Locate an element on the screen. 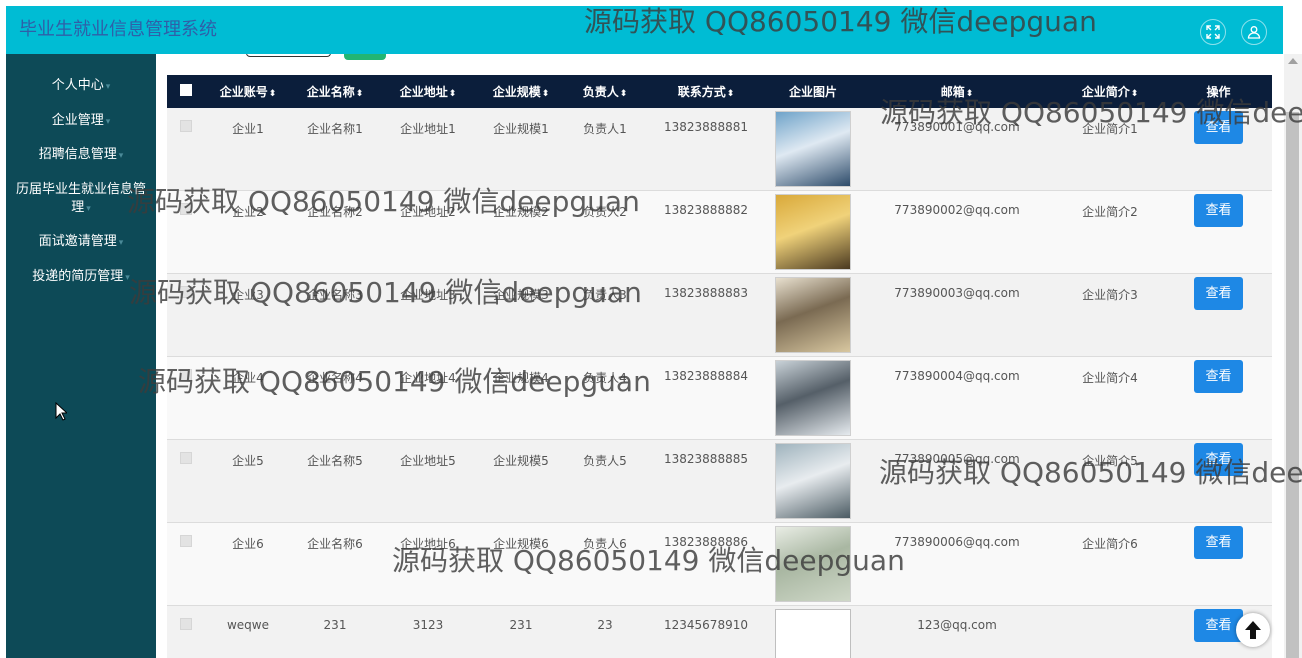 This screenshot has height=658, width=1302. cell-name: 企业名称4 is located at coordinates (335, 398).